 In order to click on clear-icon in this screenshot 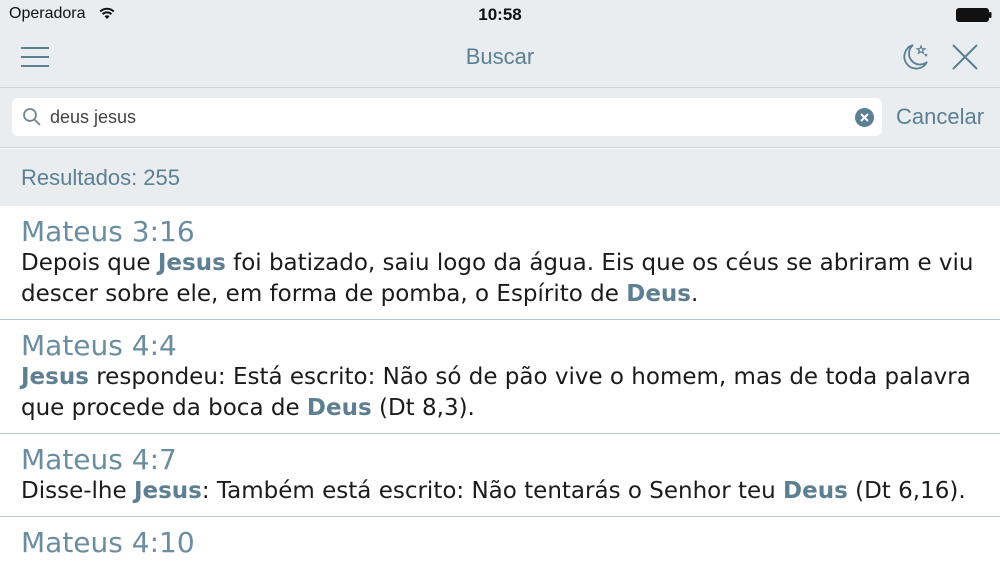, I will do `click(864, 117)`.